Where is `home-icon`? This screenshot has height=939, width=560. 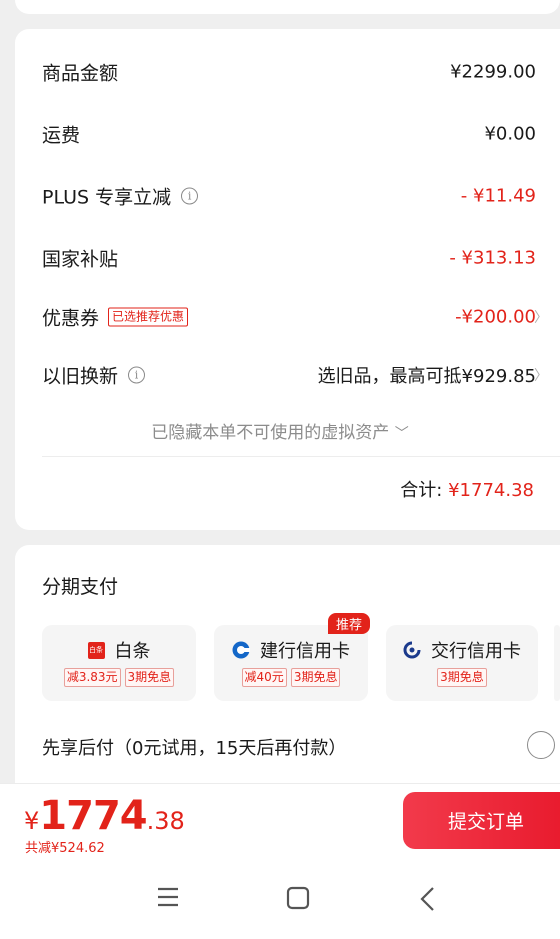
home-icon is located at coordinates (298, 900).